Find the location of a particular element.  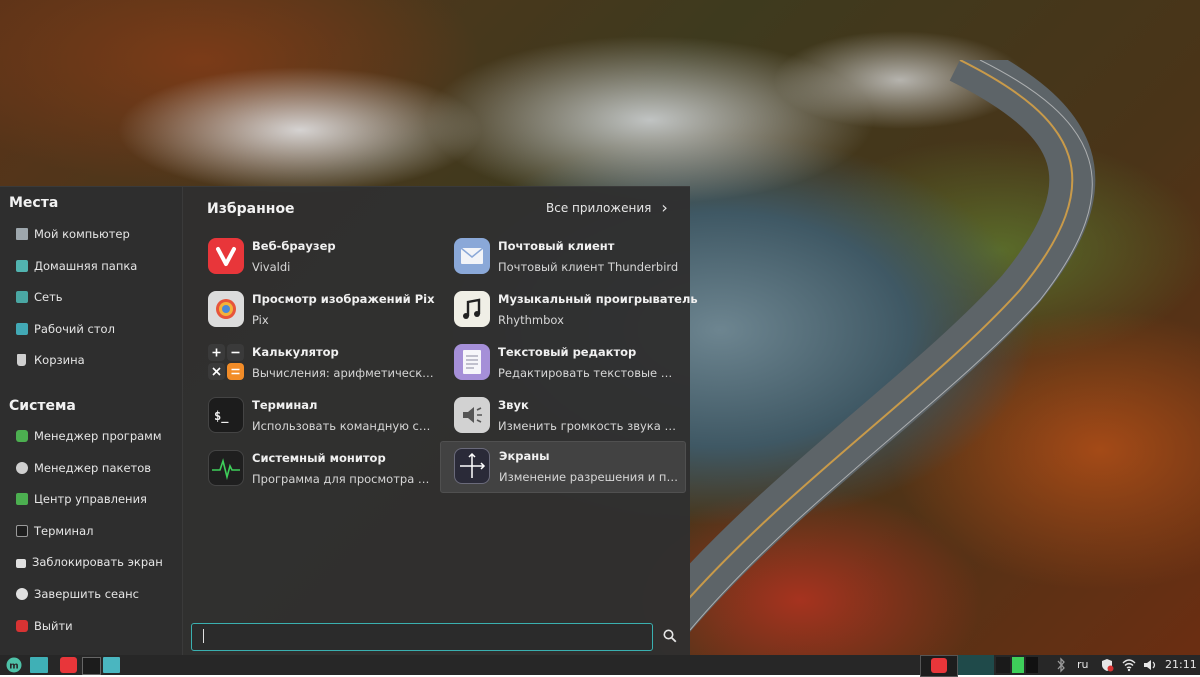

sidebar-item-computer: Мой компьютер is located at coordinates (73, 234).